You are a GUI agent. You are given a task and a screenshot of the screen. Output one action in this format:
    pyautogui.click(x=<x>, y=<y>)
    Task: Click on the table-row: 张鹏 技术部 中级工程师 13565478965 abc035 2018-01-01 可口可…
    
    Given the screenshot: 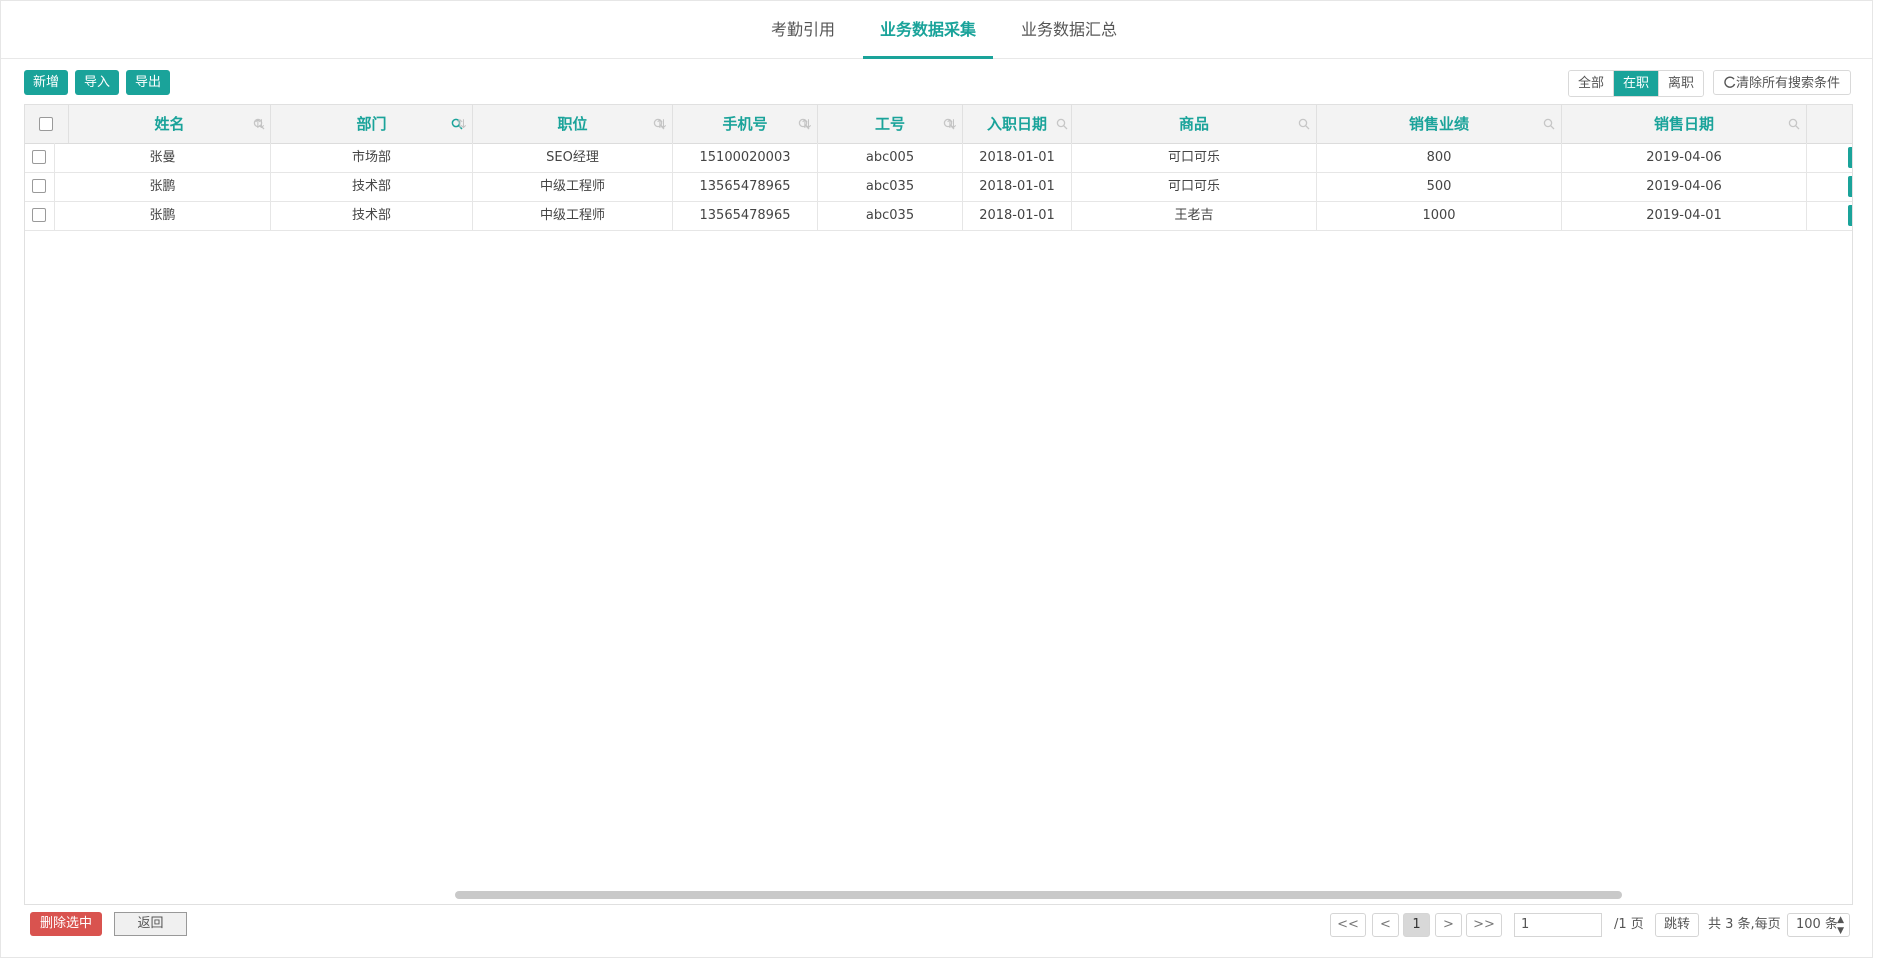 What is the action you would take?
    pyautogui.click(x=938, y=187)
    